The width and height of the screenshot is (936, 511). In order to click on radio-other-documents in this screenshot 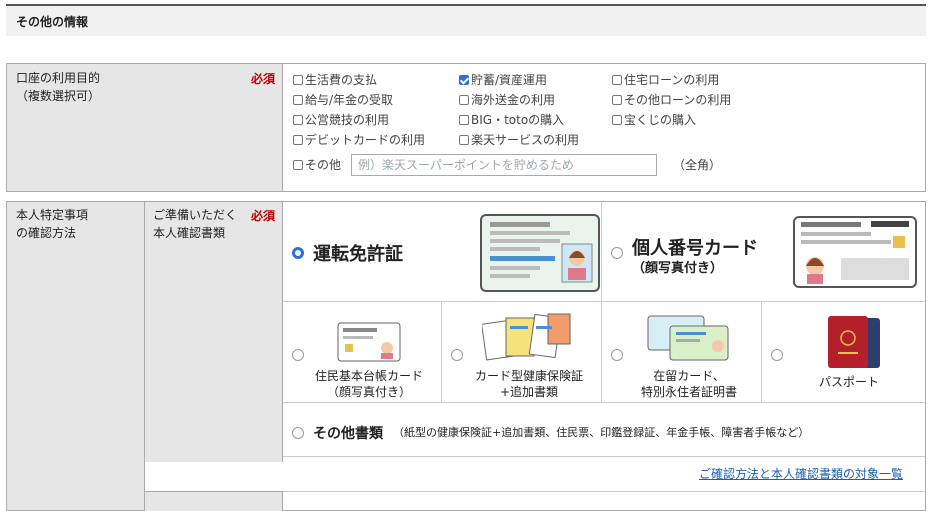, I will do `click(298, 433)`.